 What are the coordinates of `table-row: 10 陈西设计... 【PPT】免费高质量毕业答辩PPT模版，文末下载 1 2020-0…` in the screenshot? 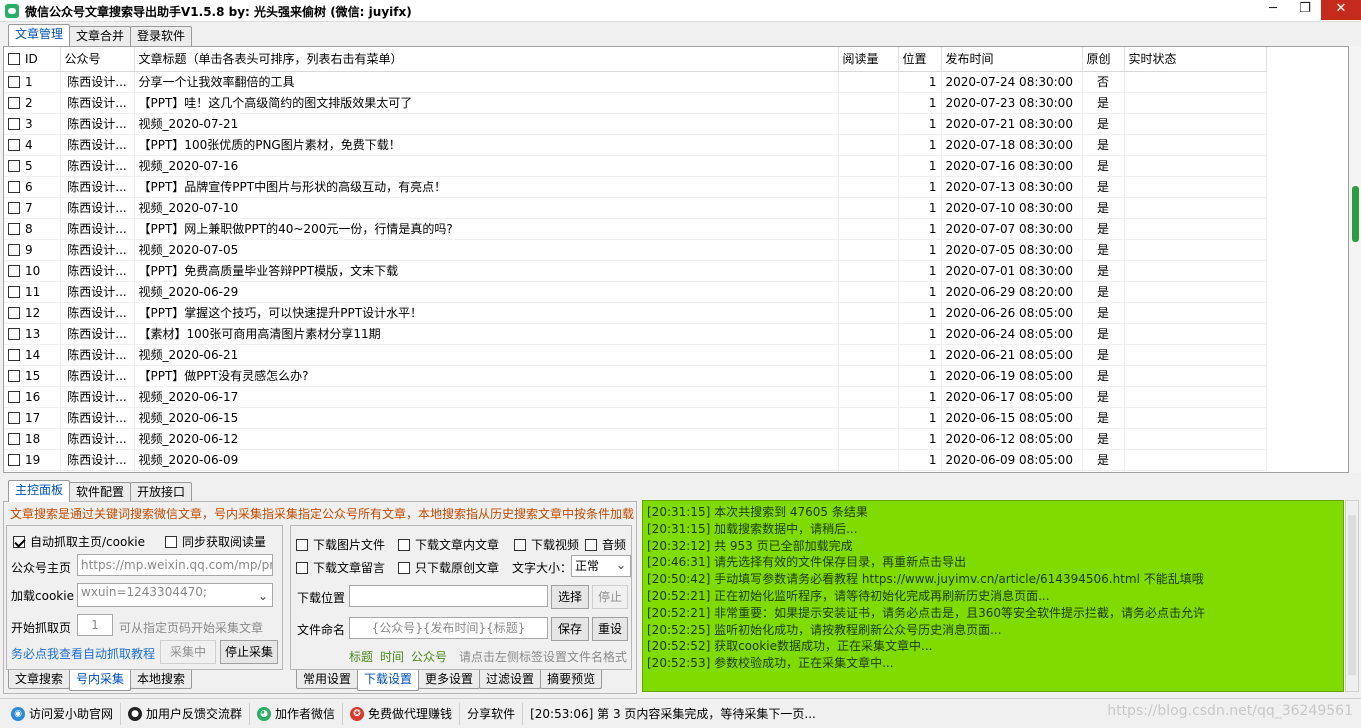 It's located at (635, 271).